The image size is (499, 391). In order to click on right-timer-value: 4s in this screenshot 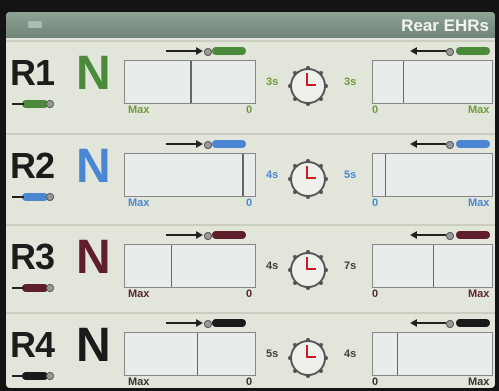, I will do `click(350, 354)`.